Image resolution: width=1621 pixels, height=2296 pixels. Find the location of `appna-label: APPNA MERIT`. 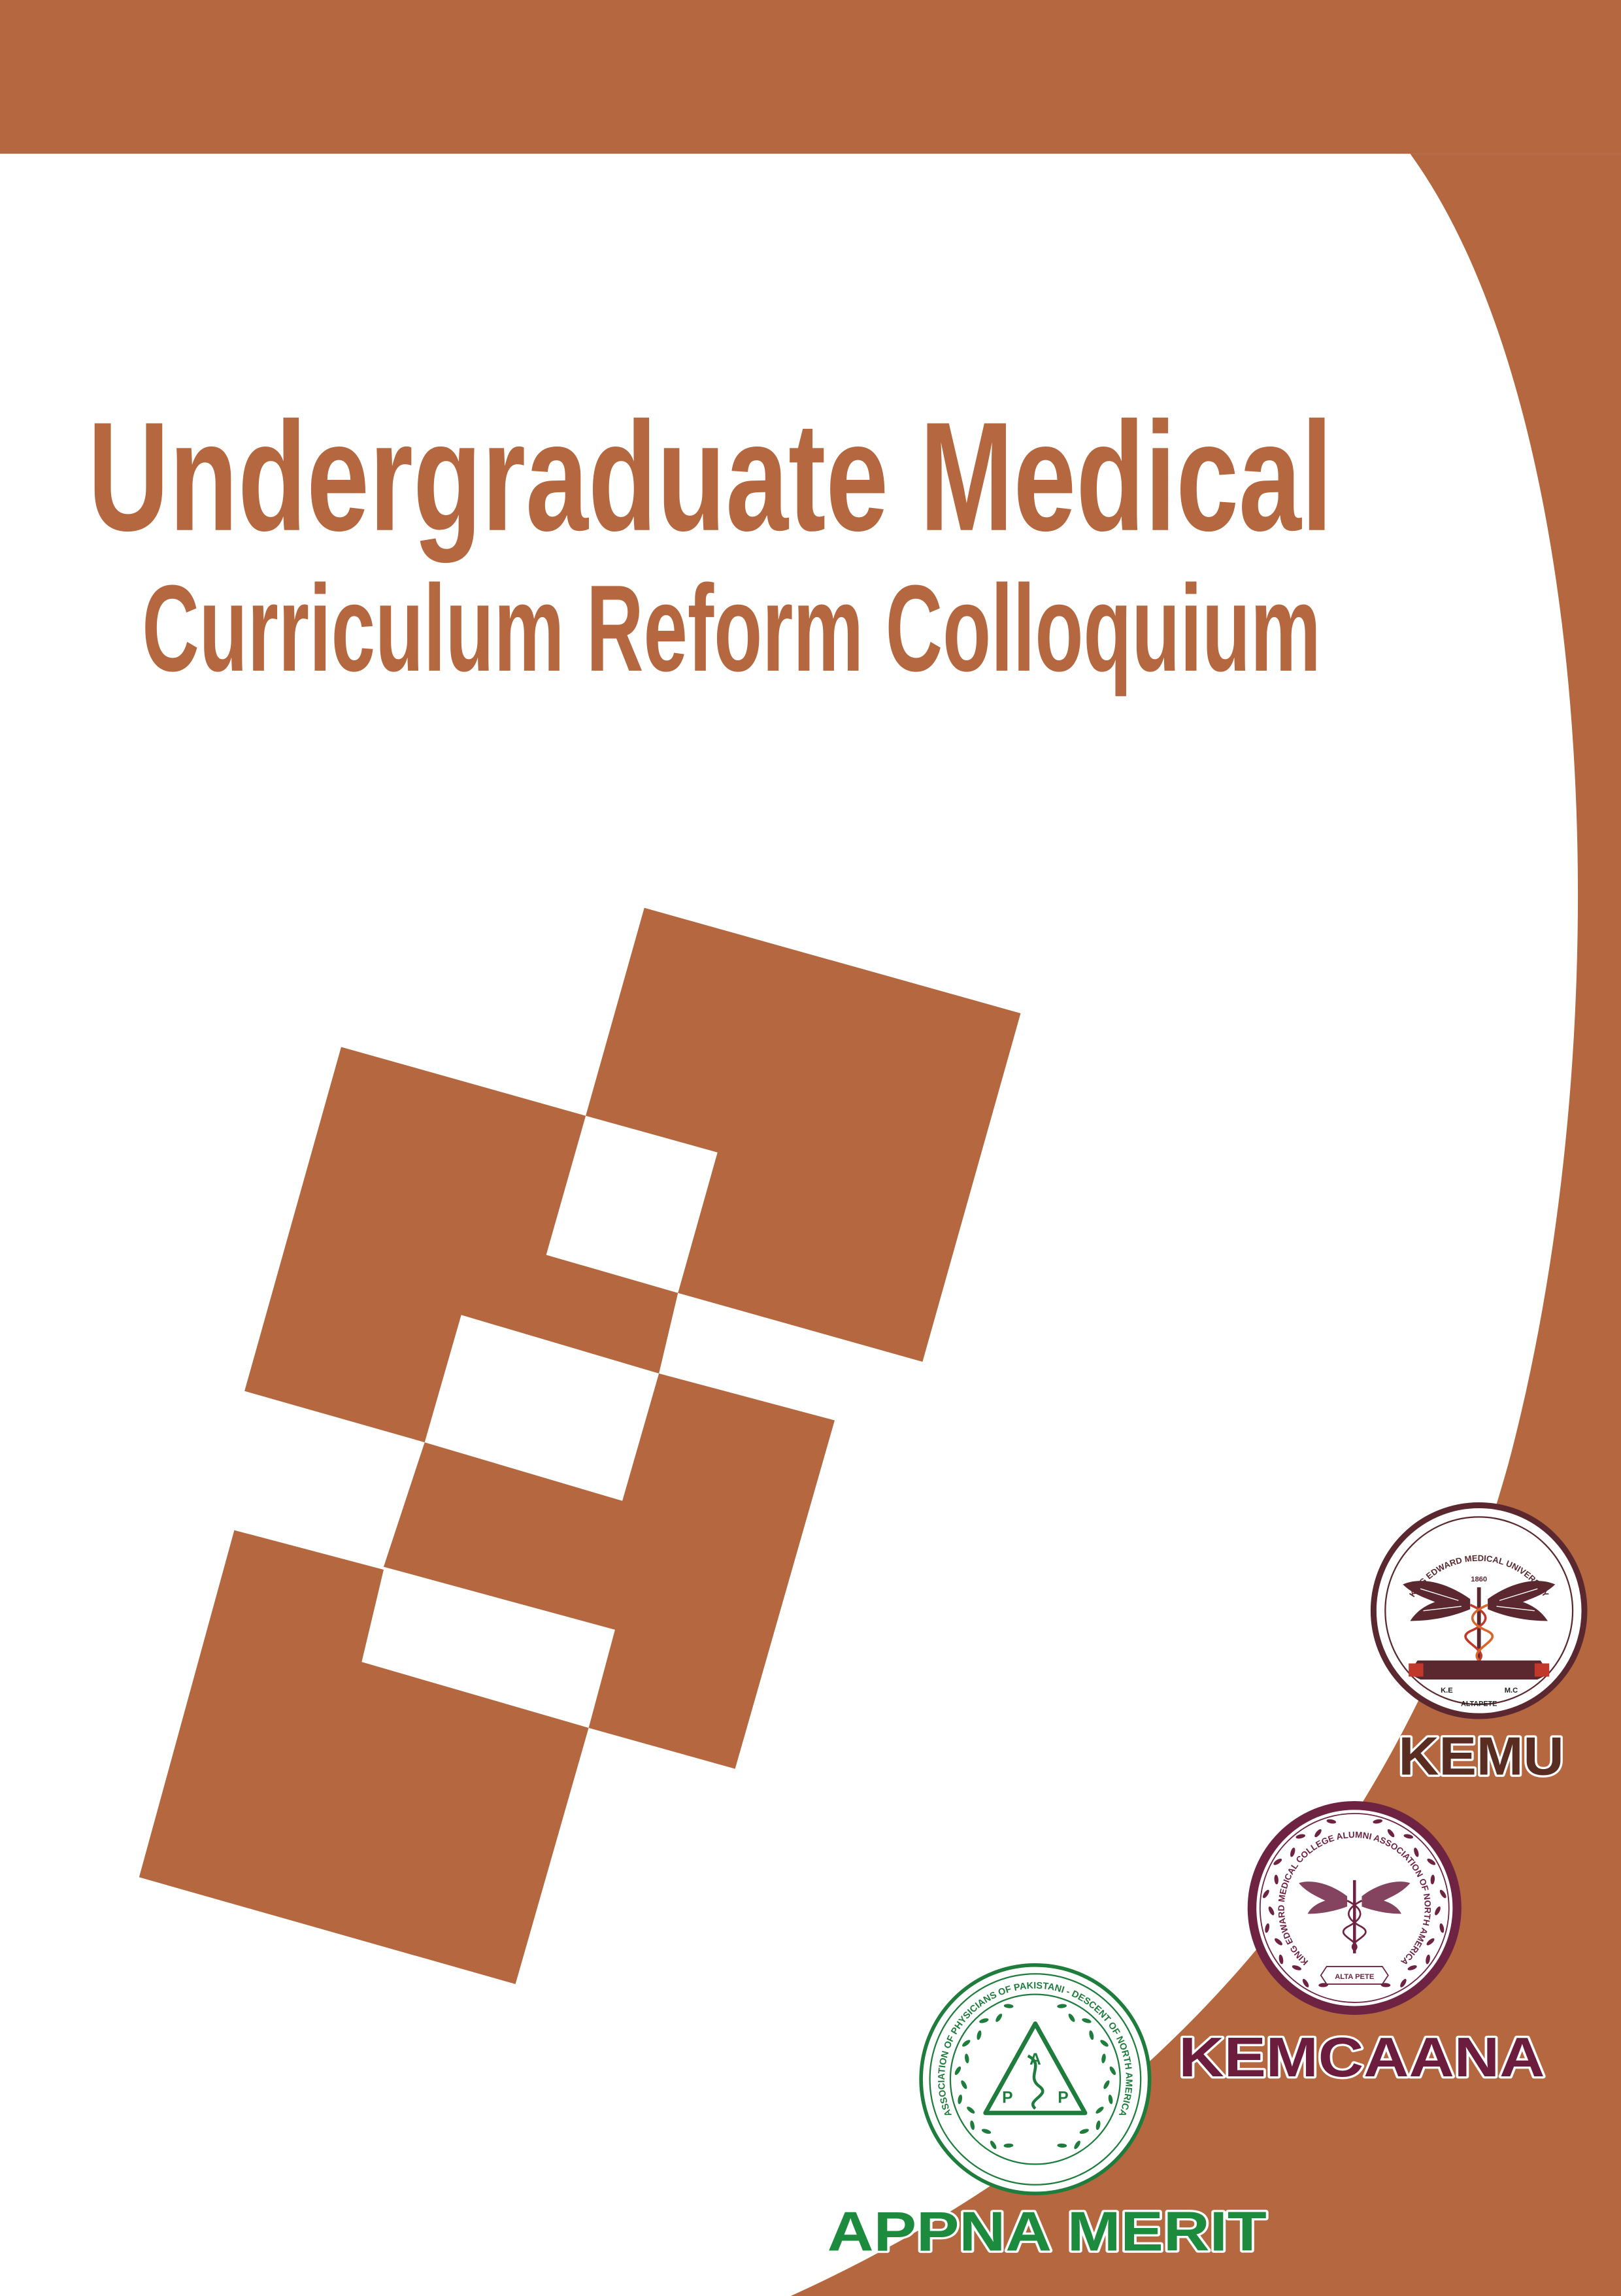

appna-label: APPNA MERIT is located at coordinates (1047, 2232).